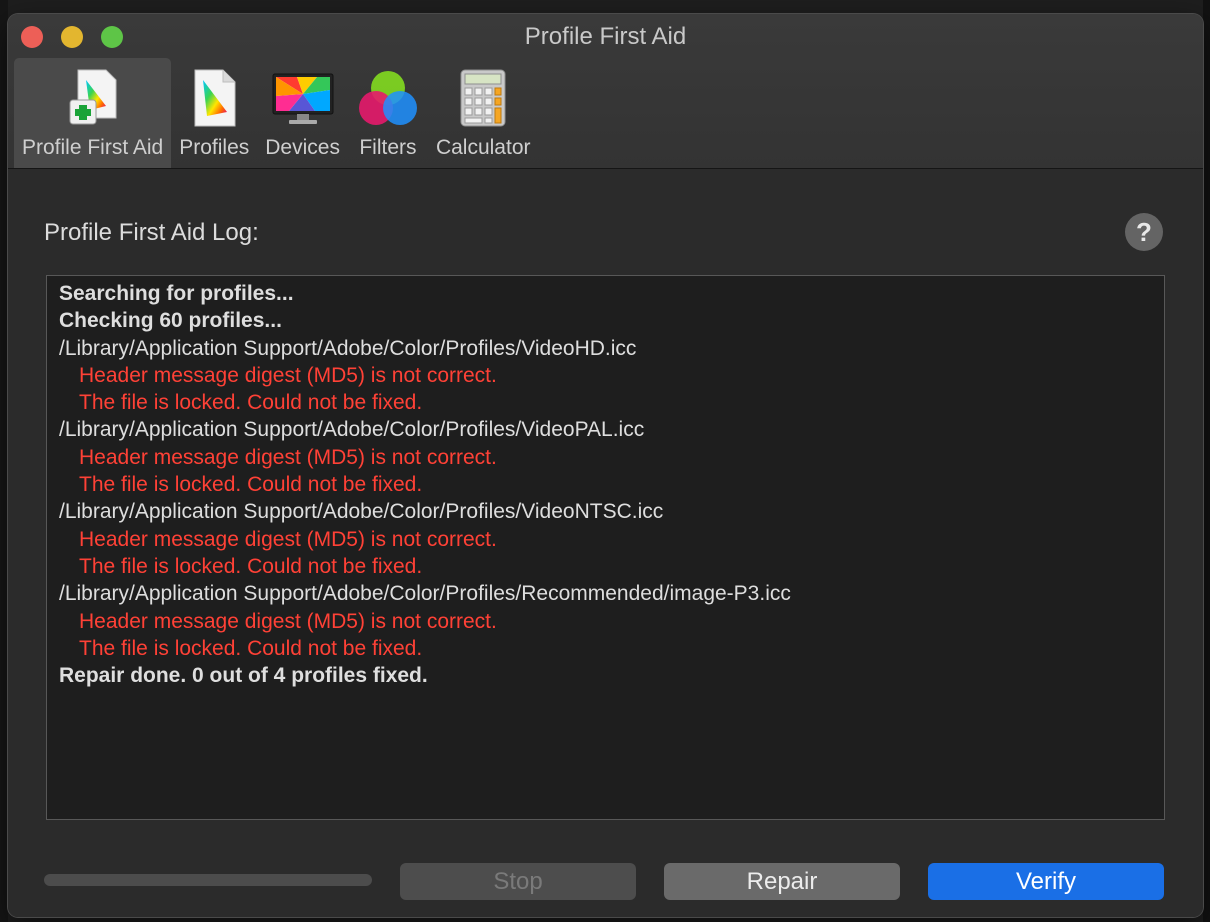 This screenshot has width=1210, height=922. What do you see at coordinates (302, 147) in the screenshot?
I see `tab-label: Devices` at bounding box center [302, 147].